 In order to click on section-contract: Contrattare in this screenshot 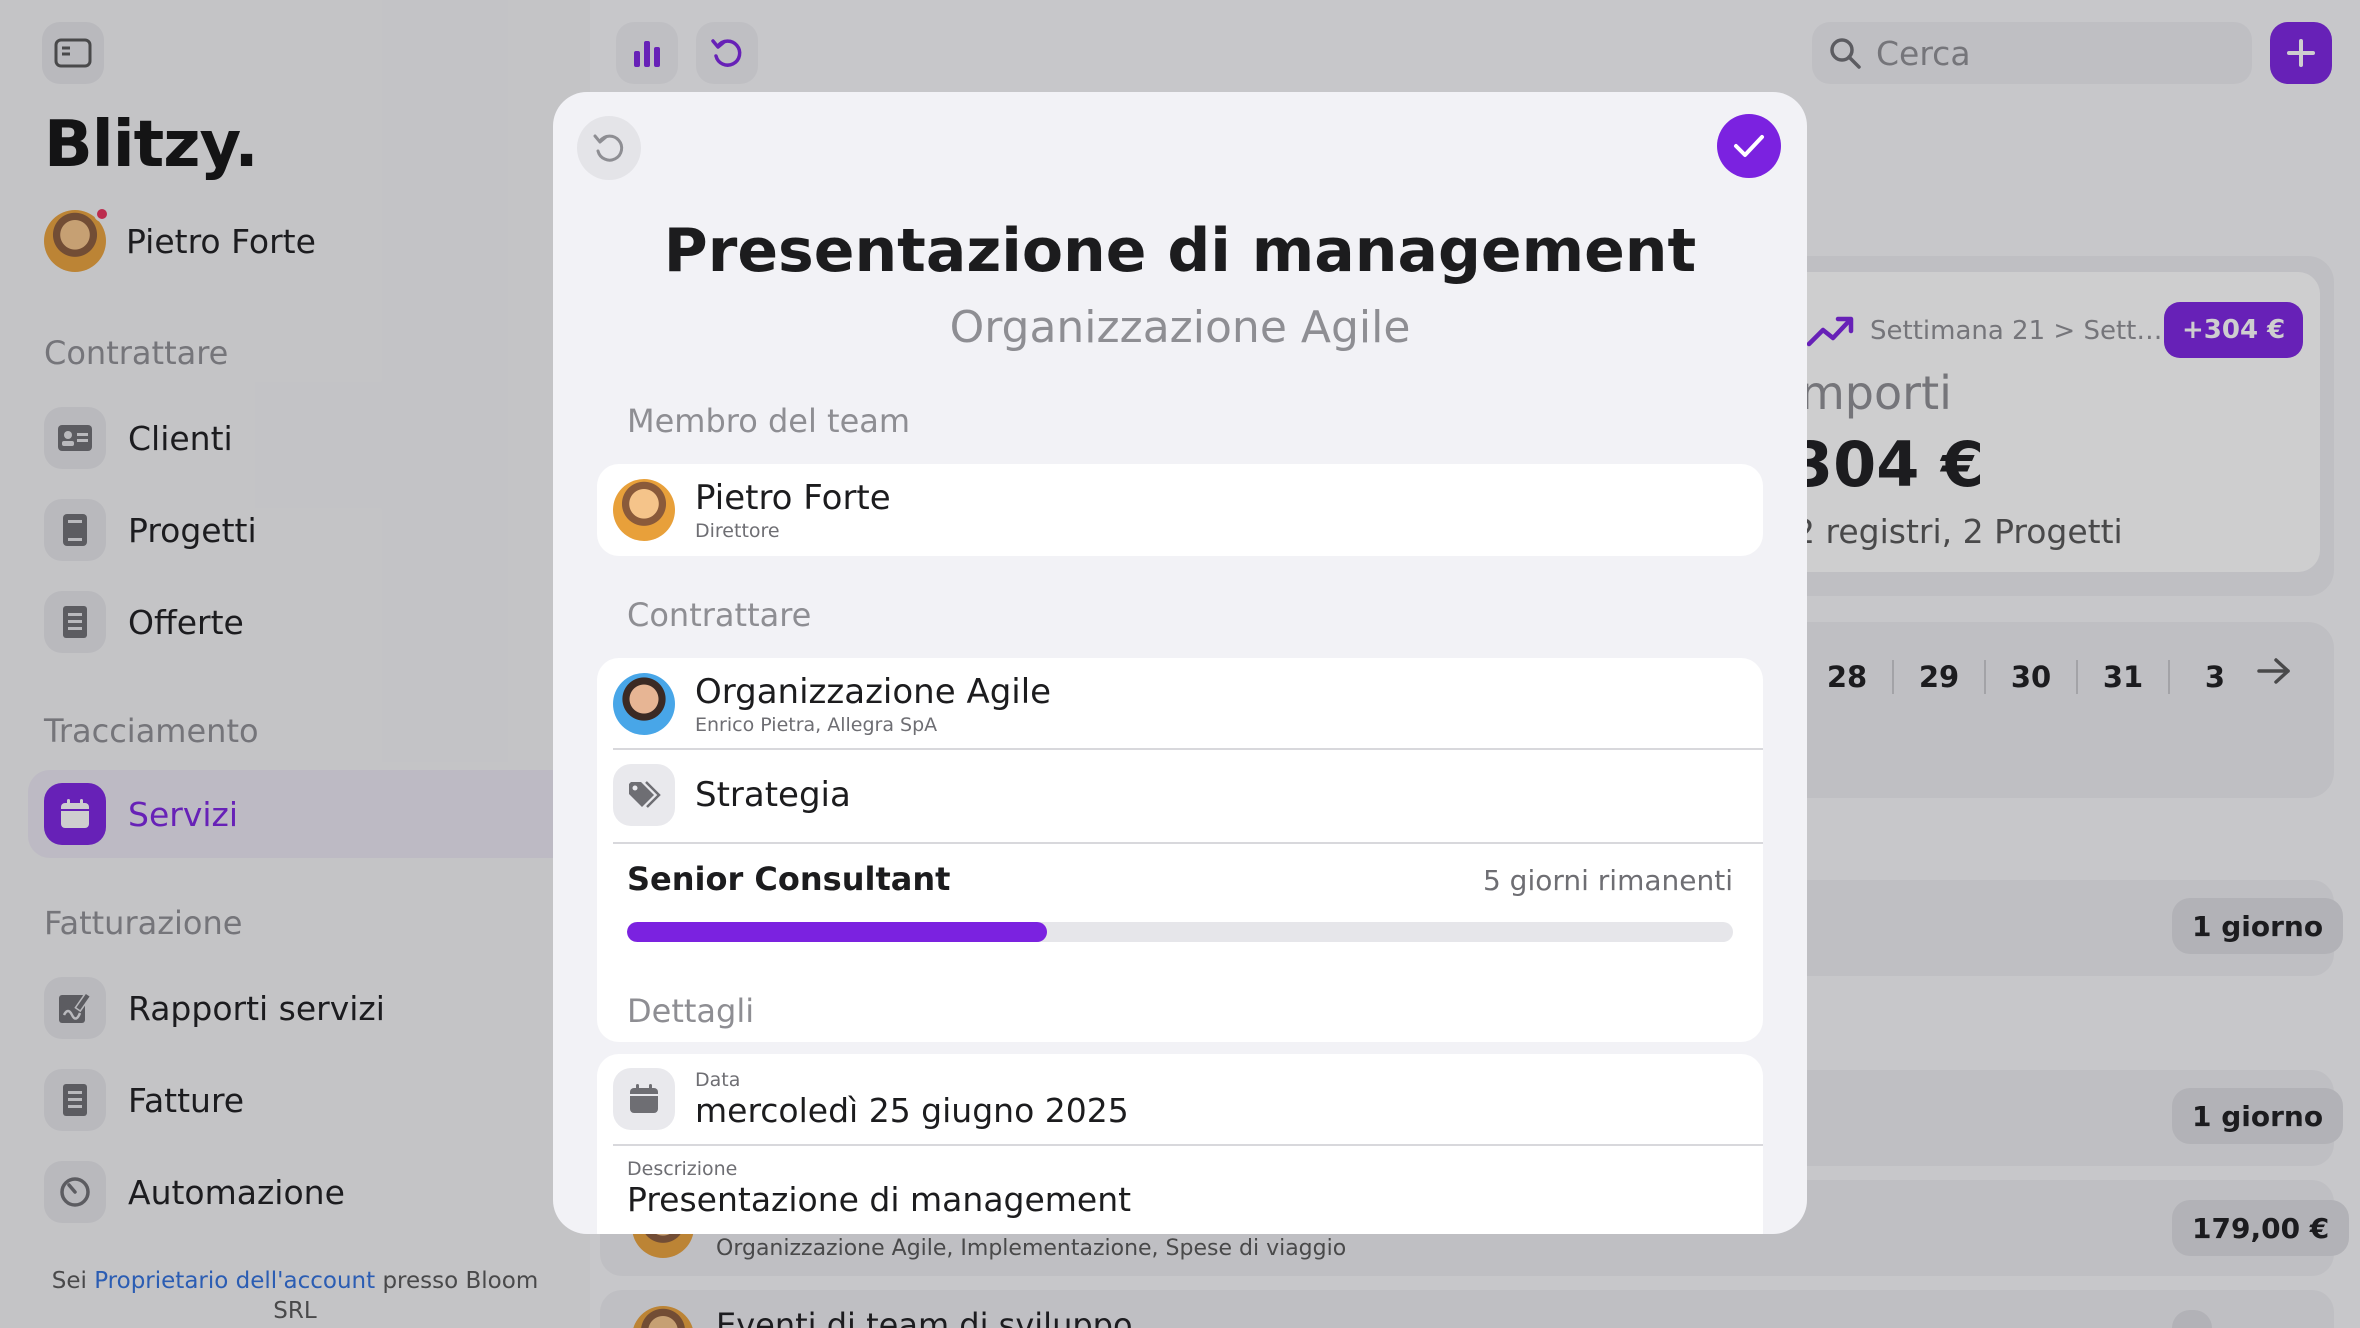, I will do `click(719, 615)`.